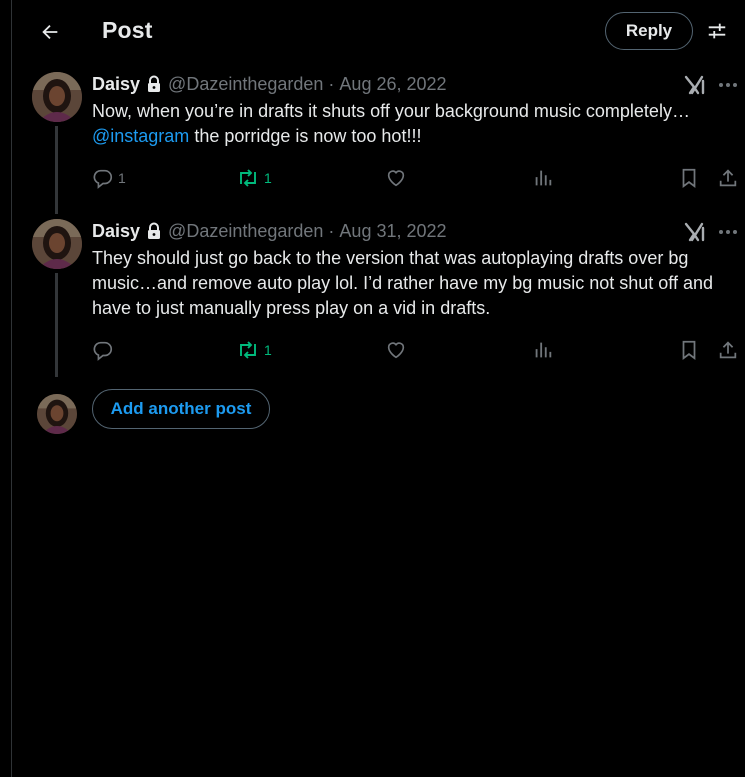 The width and height of the screenshot is (745, 777). I want to click on post-date: Aug 26, 2022, so click(392, 84).